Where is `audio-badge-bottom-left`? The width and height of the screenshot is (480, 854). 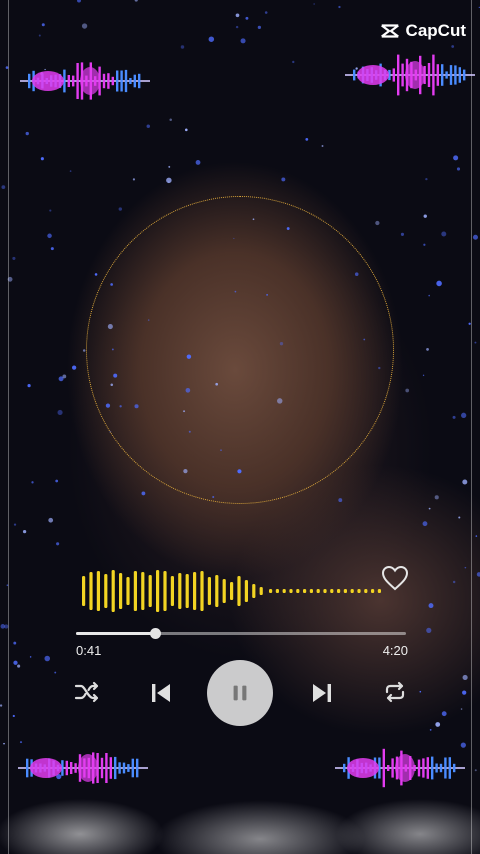
audio-badge-bottom-left is located at coordinates (83, 768).